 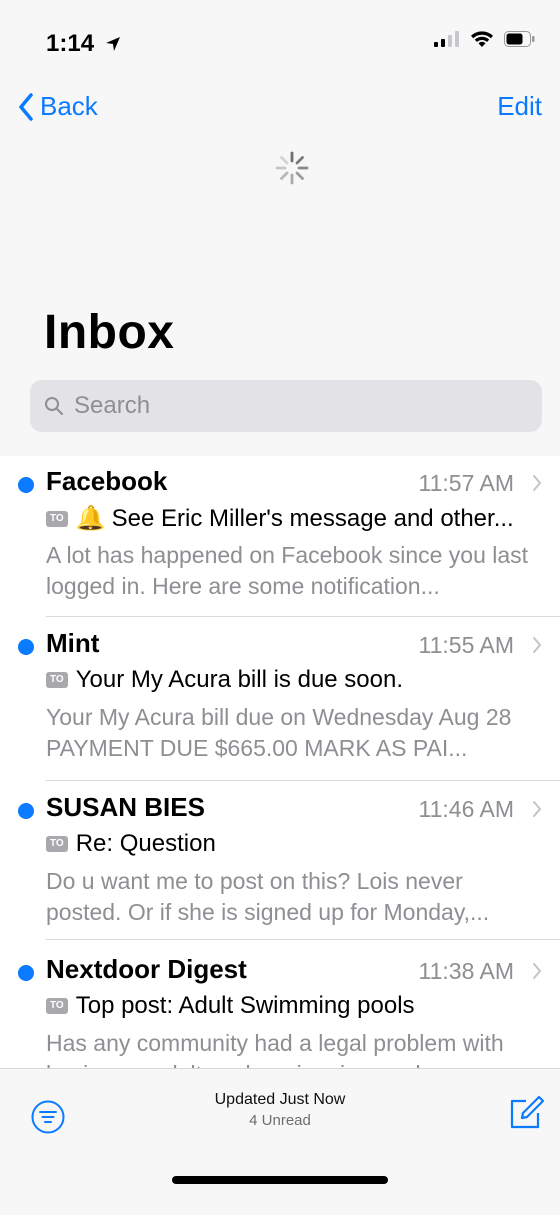 I want to click on subject-text: Re: Question, so click(x=145, y=843).